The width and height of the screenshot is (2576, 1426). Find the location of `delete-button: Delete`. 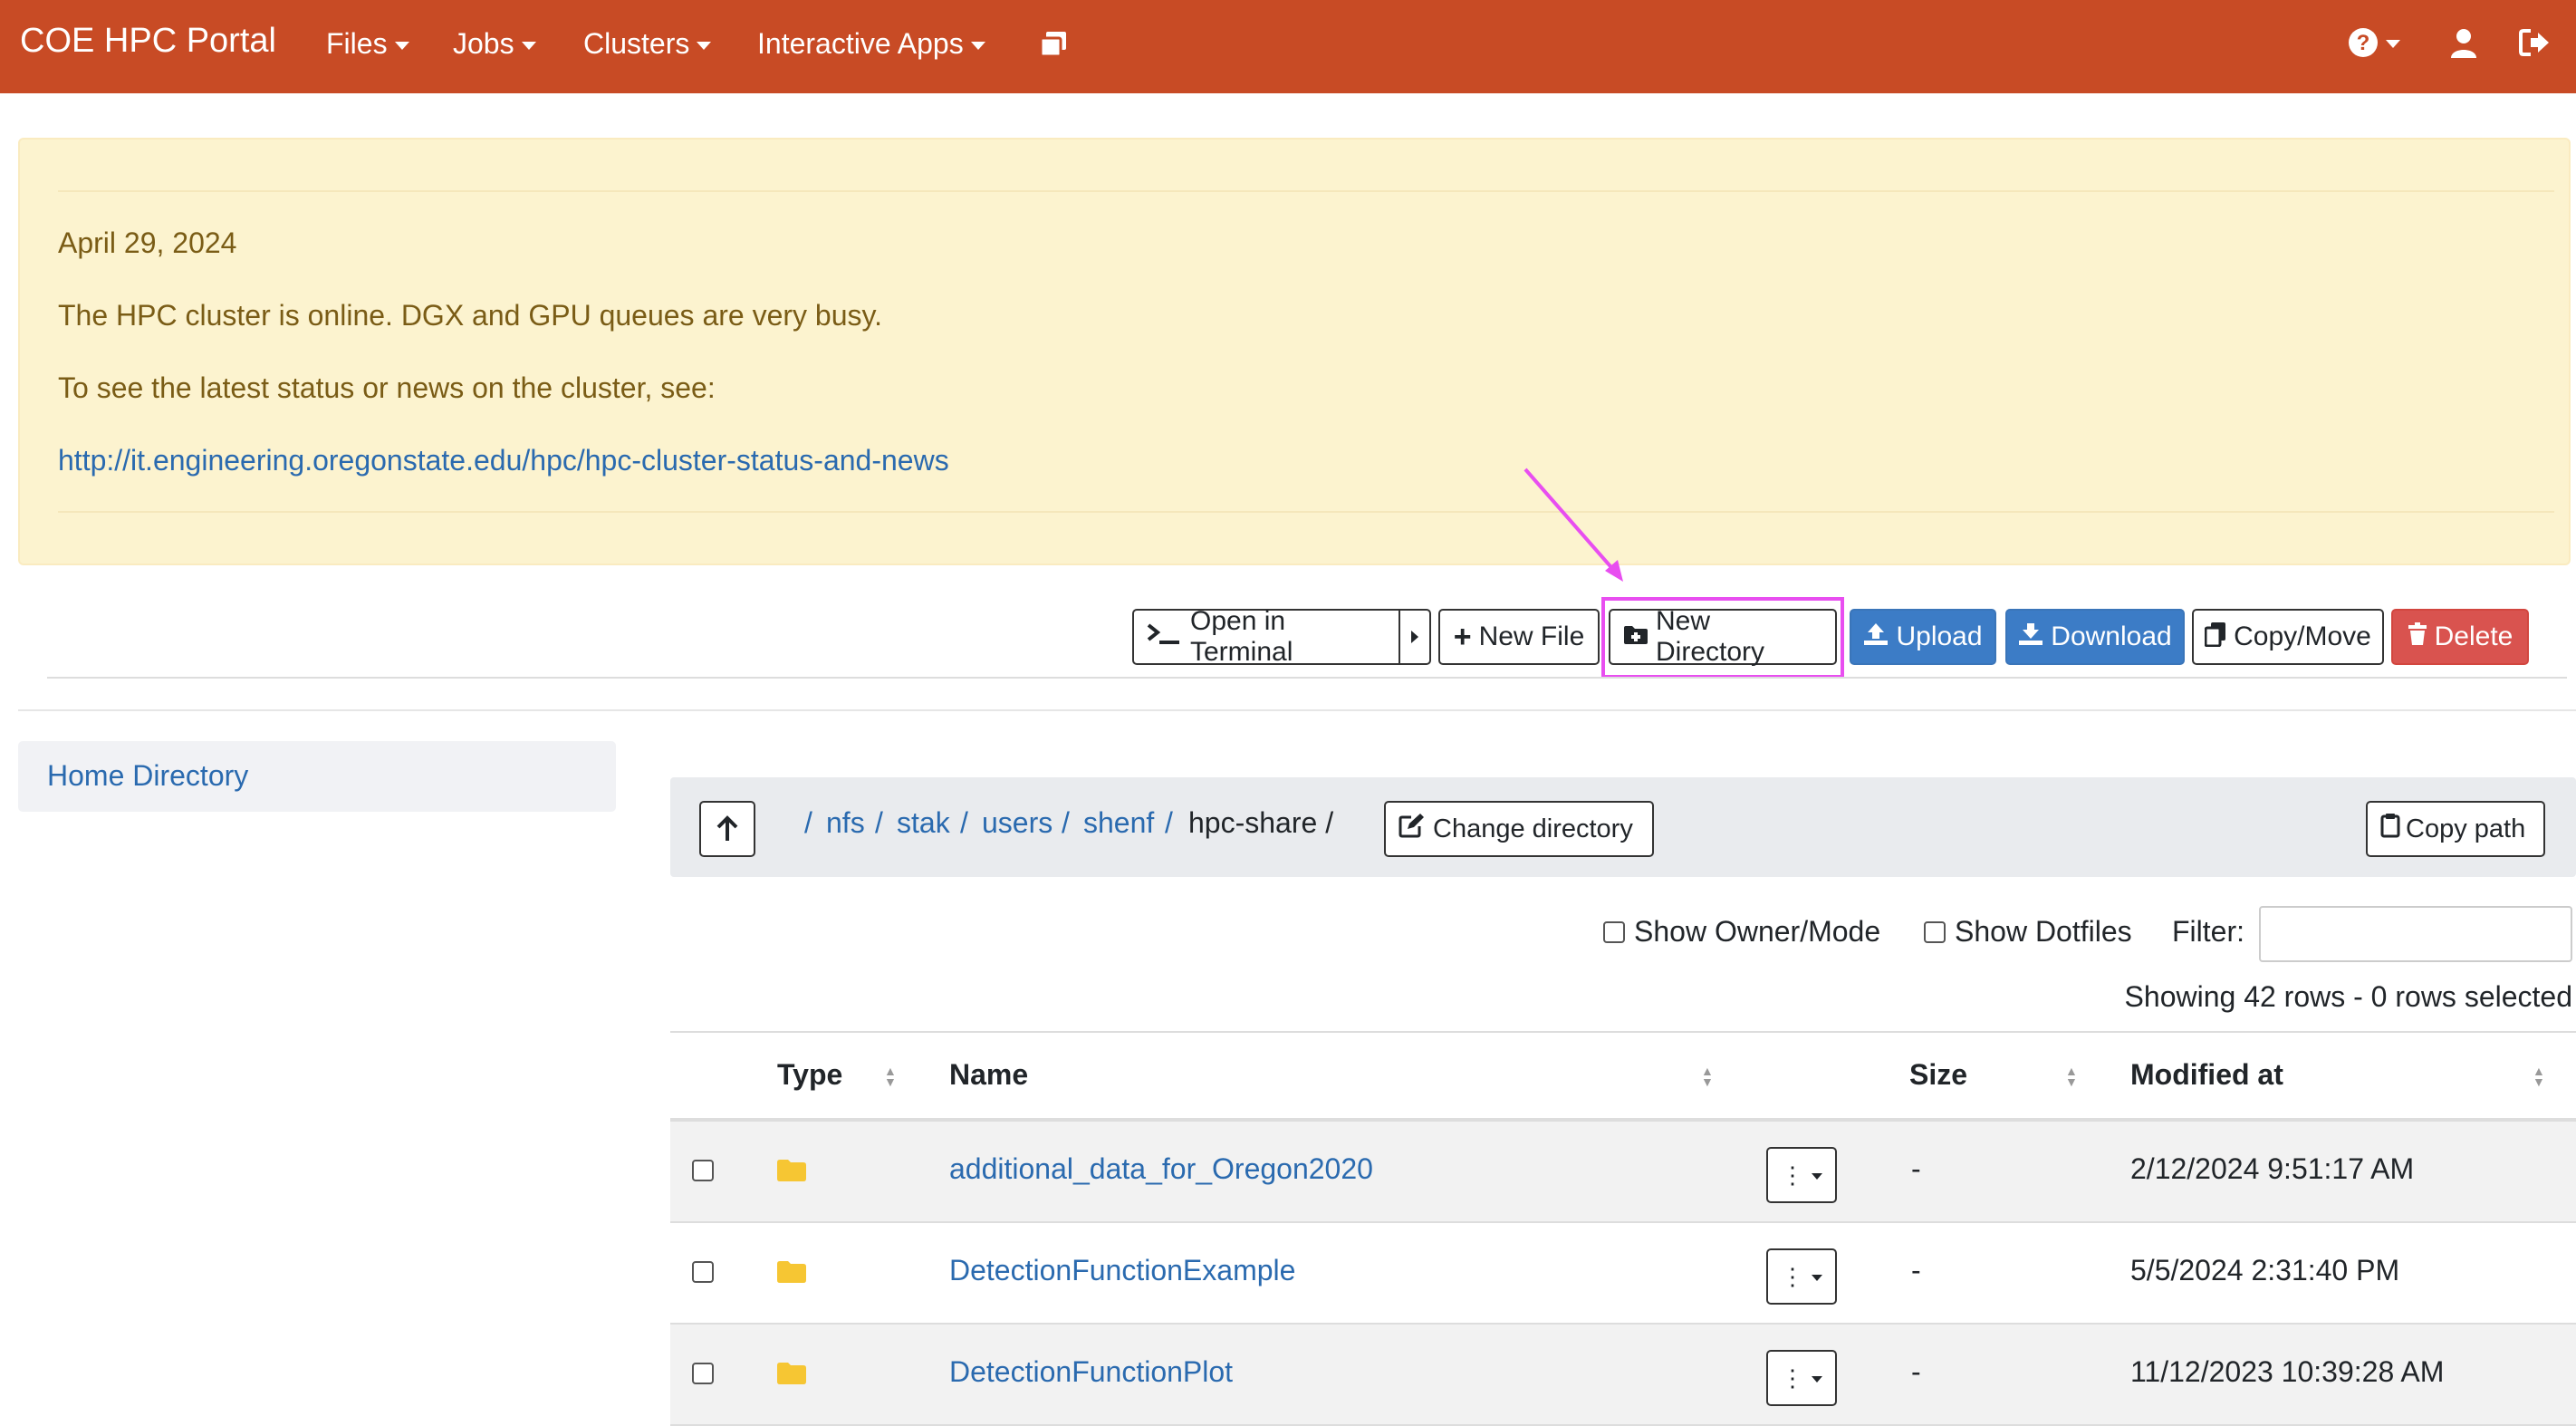

delete-button: Delete is located at coordinates (2460, 637).